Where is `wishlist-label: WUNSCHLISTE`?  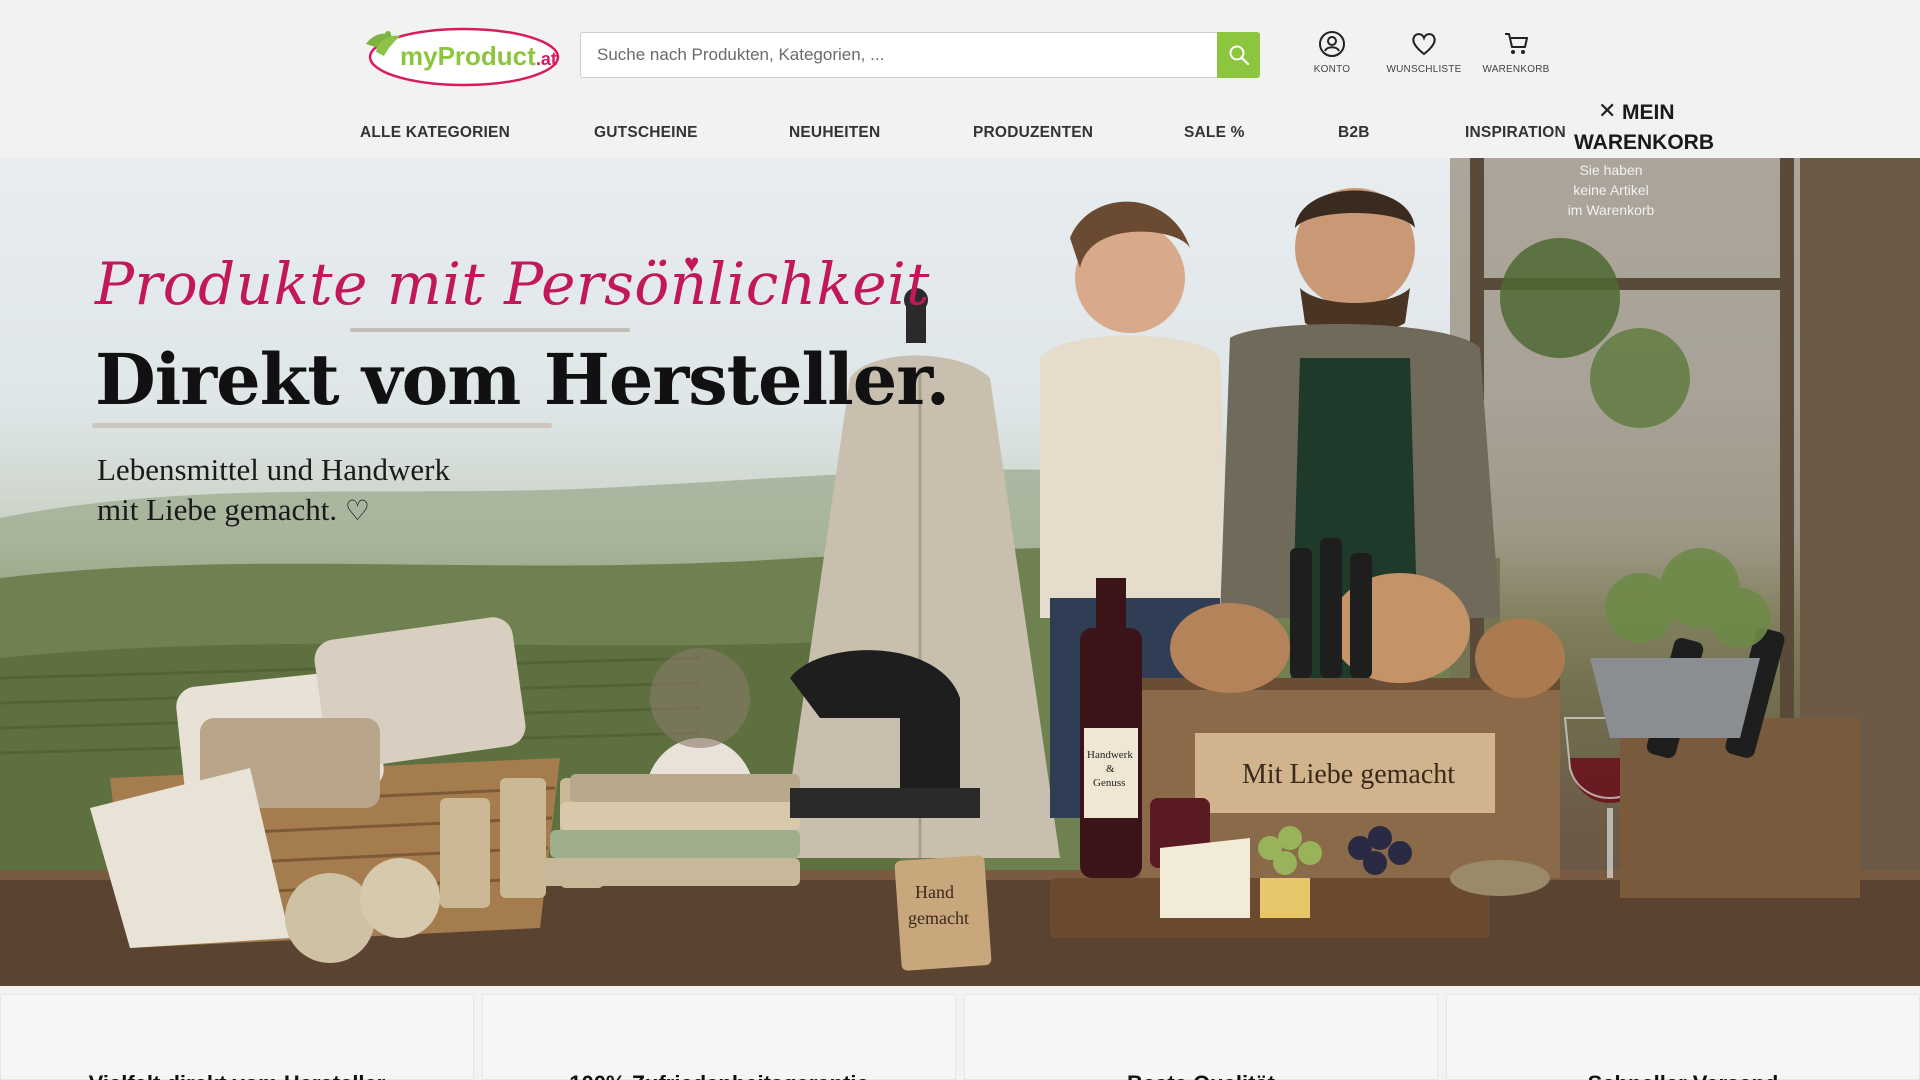 wishlist-label: WUNSCHLISTE is located at coordinates (1424, 69).